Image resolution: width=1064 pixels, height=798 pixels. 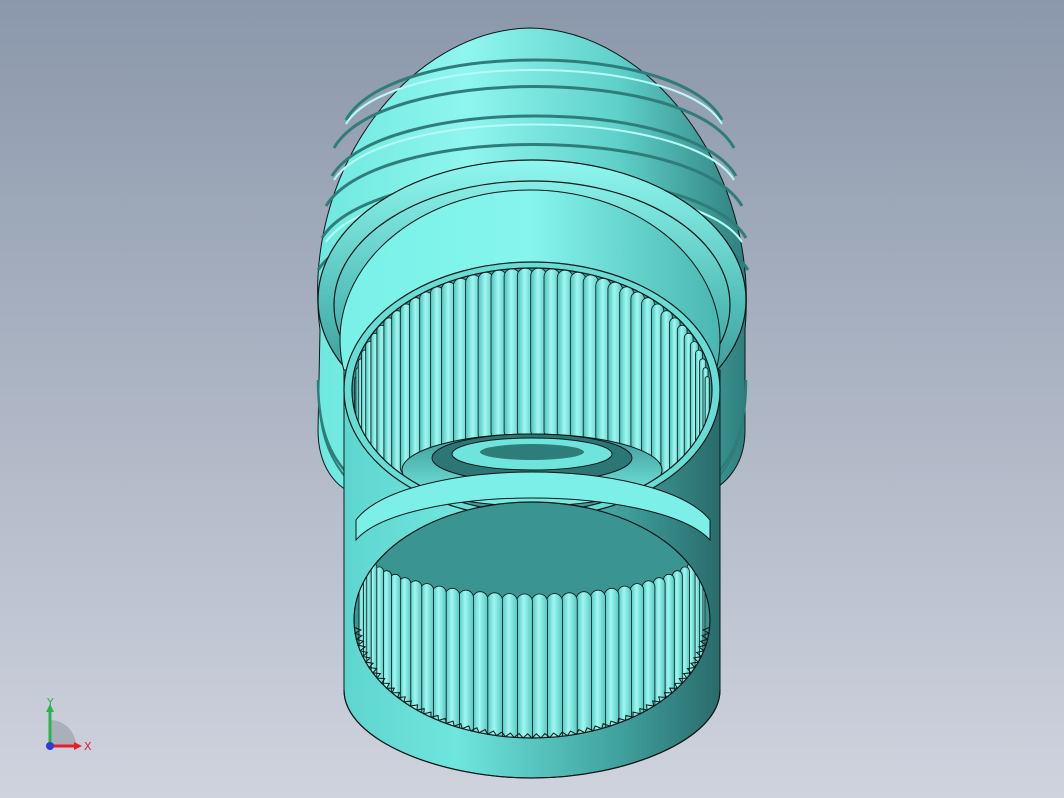 What do you see at coordinates (50, 702) in the screenshot?
I see `y-axis-label: Y` at bounding box center [50, 702].